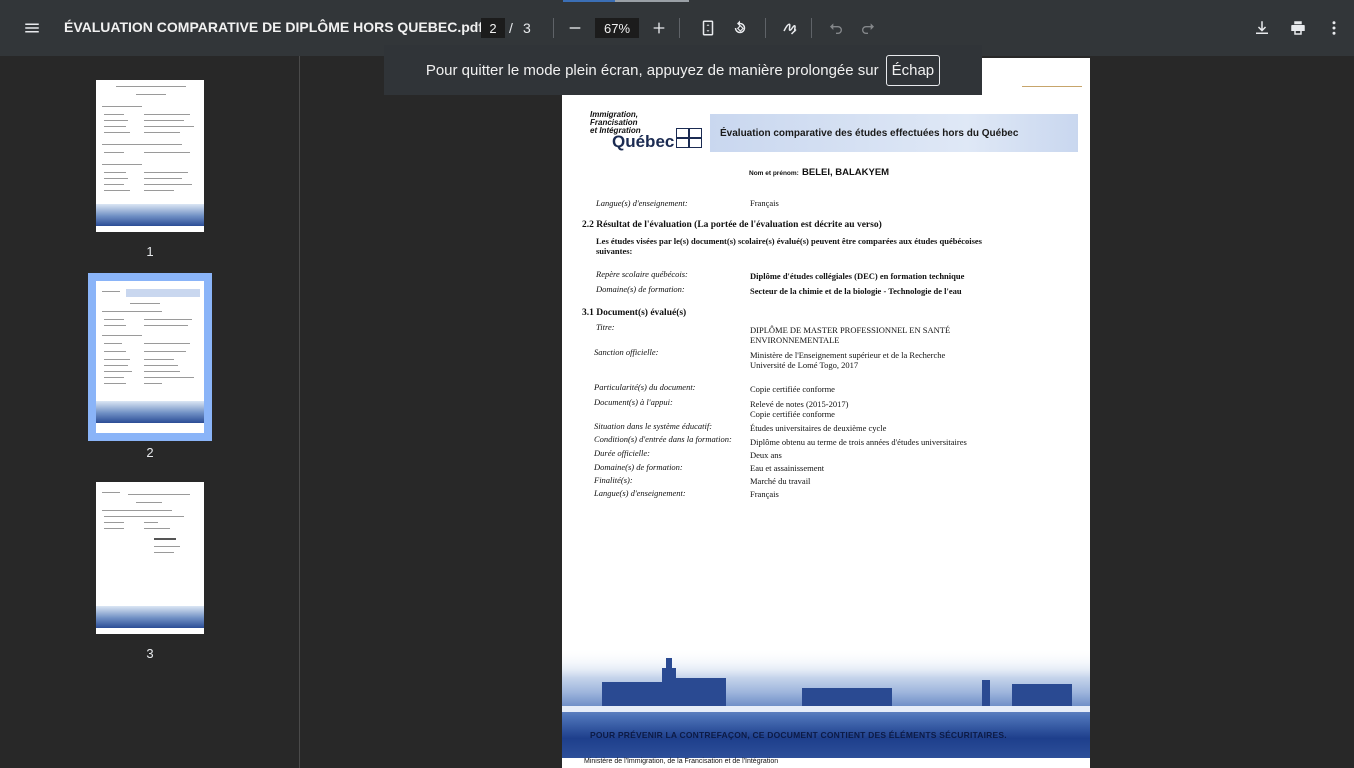 This screenshot has width=1354, height=768. Describe the element at coordinates (653, 426) in the screenshot. I see `field-label: Situation dans le système éducatif:` at that location.